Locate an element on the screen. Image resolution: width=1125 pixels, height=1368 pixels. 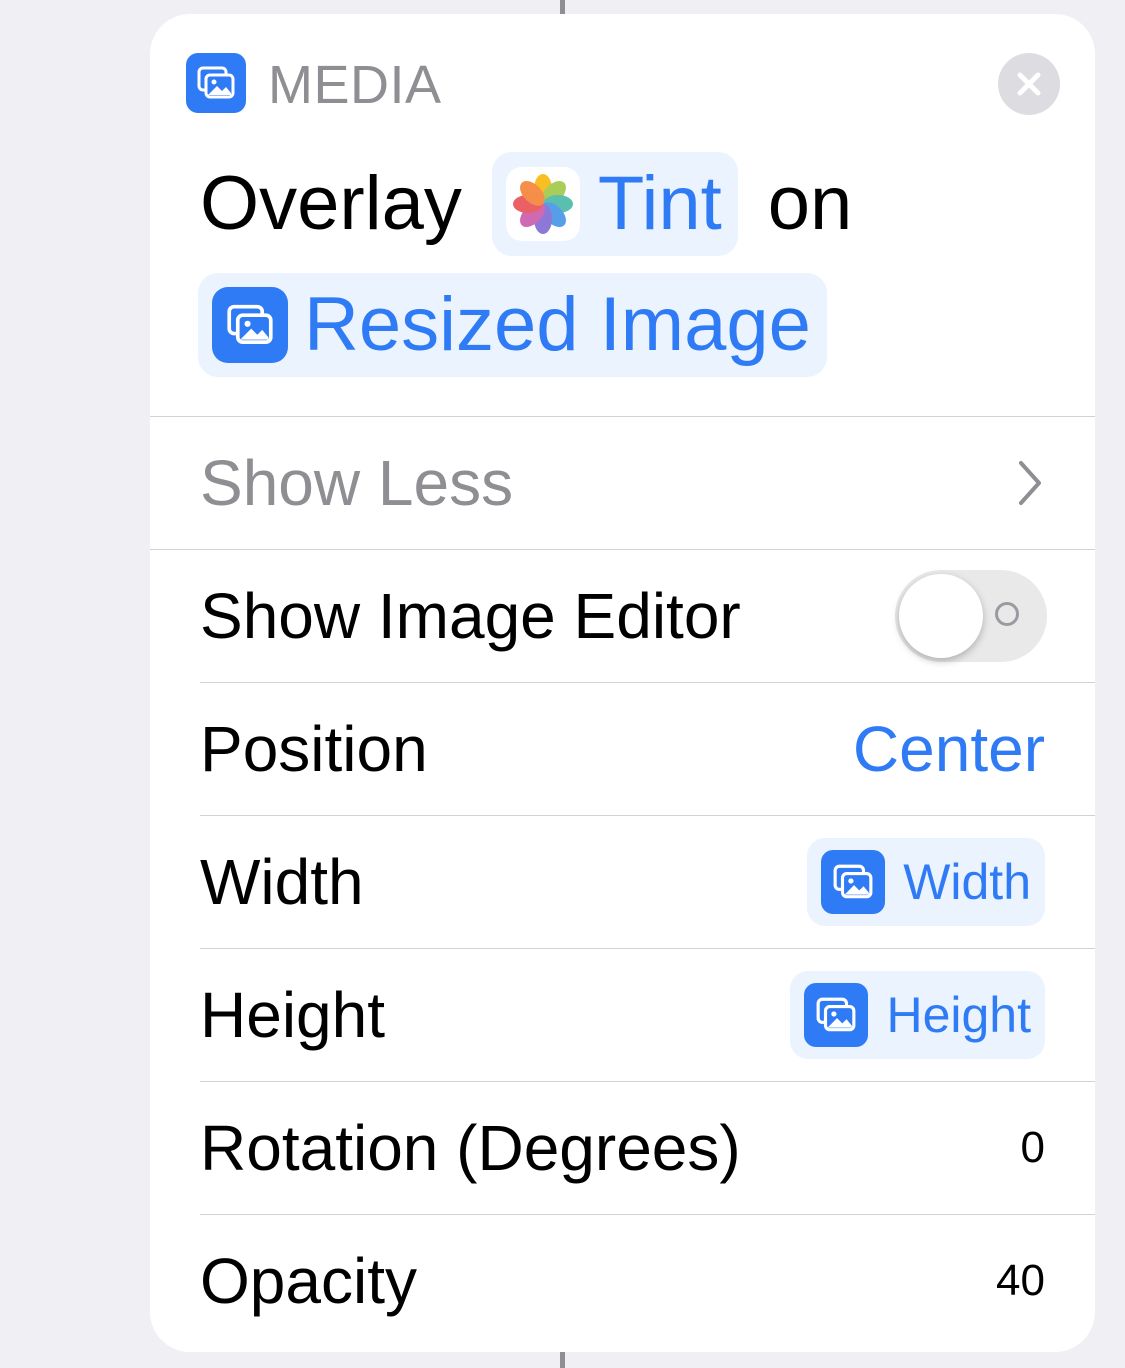
position-row: Position Center is located at coordinates (622, 749).